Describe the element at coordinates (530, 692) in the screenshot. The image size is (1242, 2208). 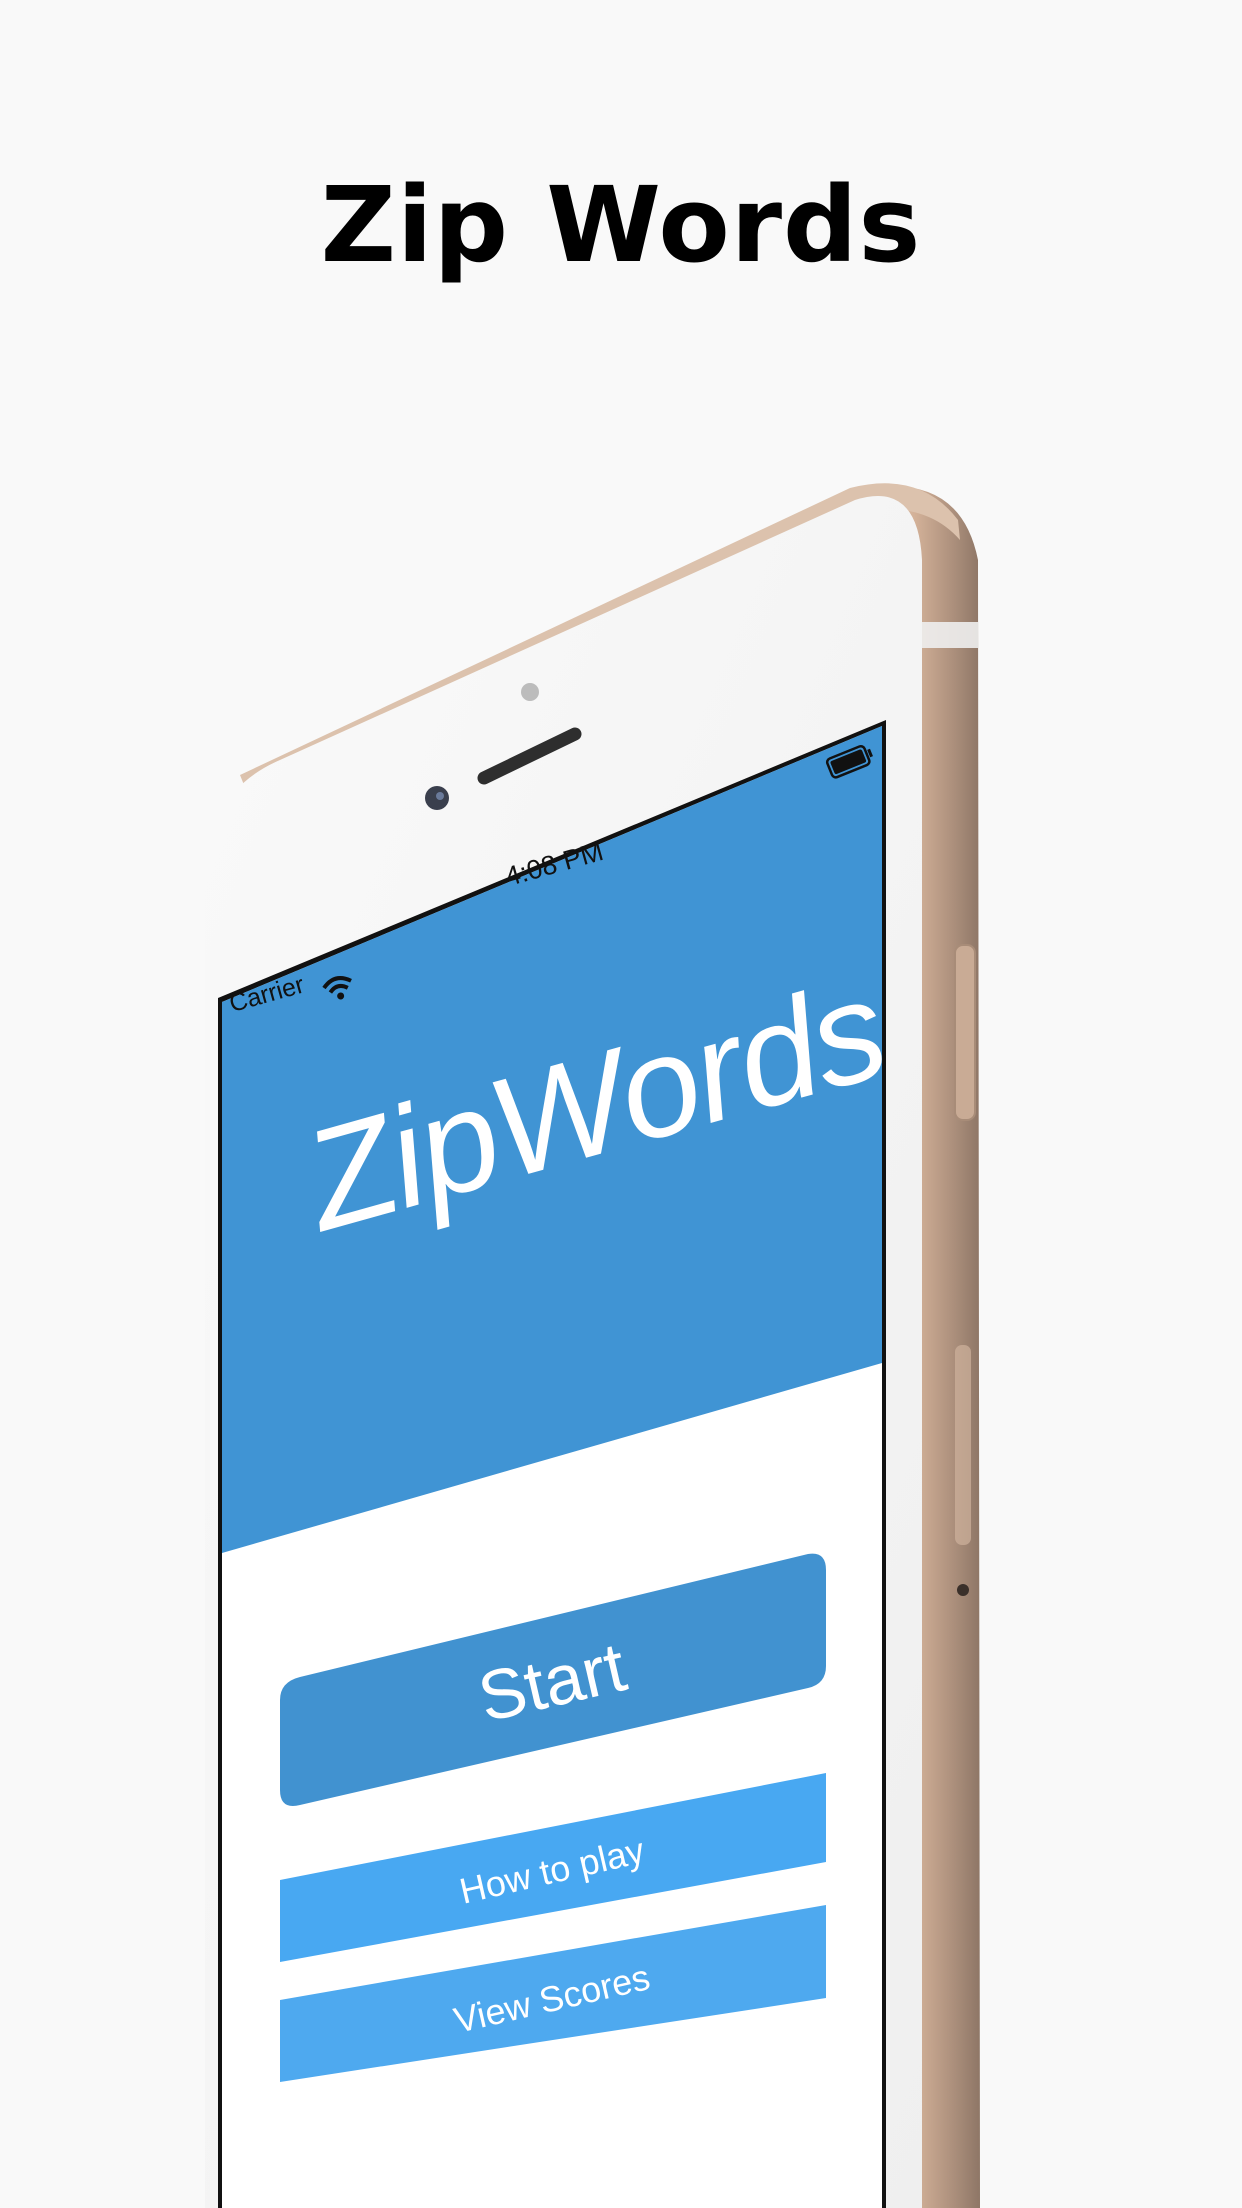
I see `front-sensor-icon` at that location.